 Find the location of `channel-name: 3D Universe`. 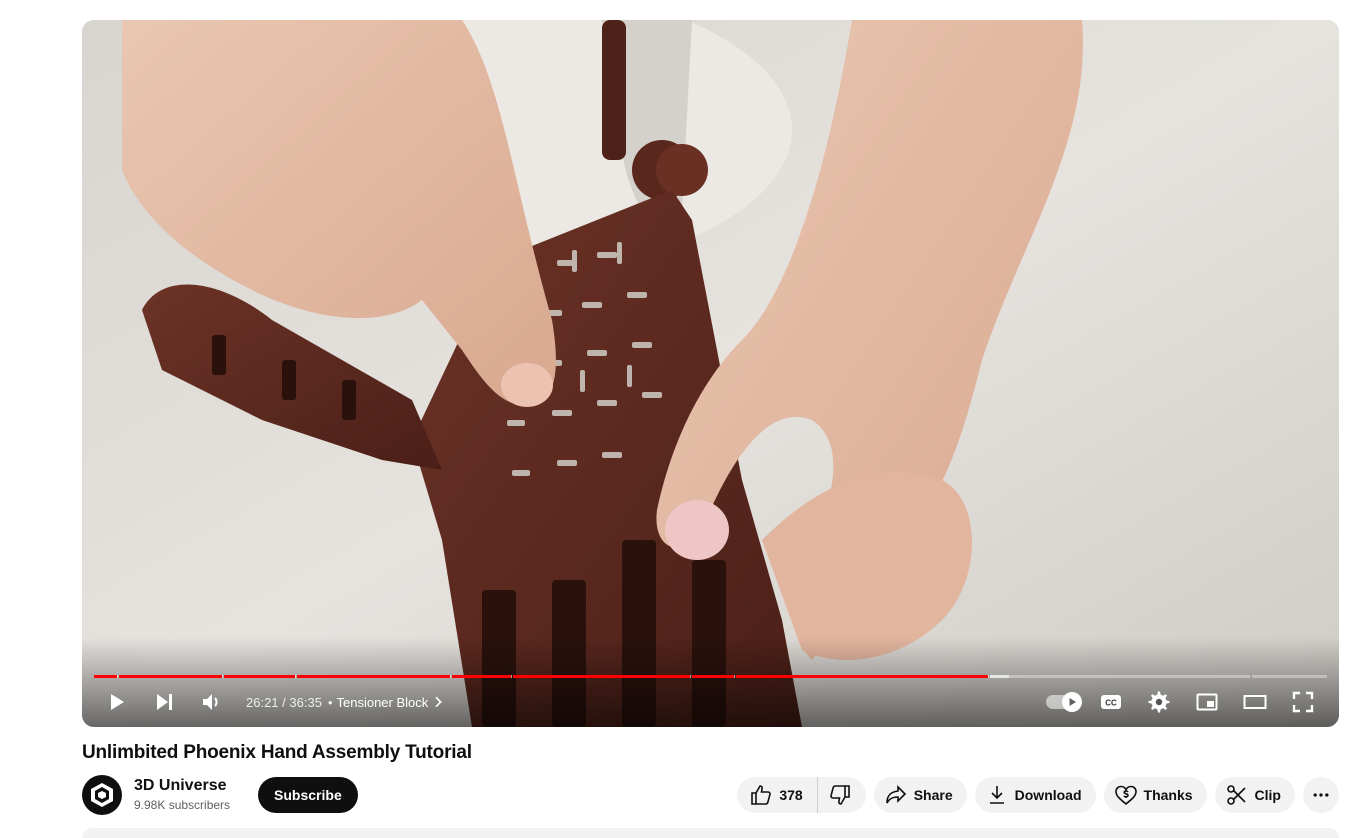

channel-name: 3D Universe is located at coordinates (182, 786).